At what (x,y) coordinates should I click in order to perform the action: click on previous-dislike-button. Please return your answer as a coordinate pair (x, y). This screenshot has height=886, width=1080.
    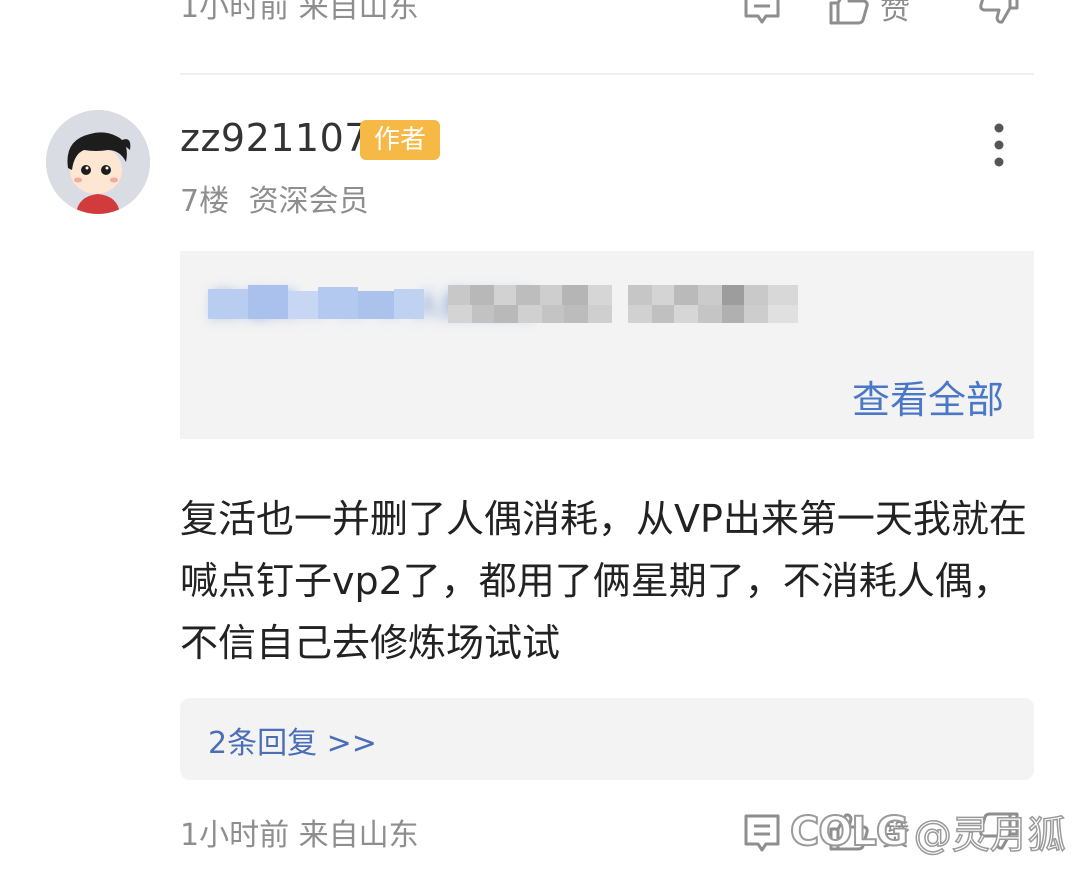
    Looking at the image, I should click on (999, 13).